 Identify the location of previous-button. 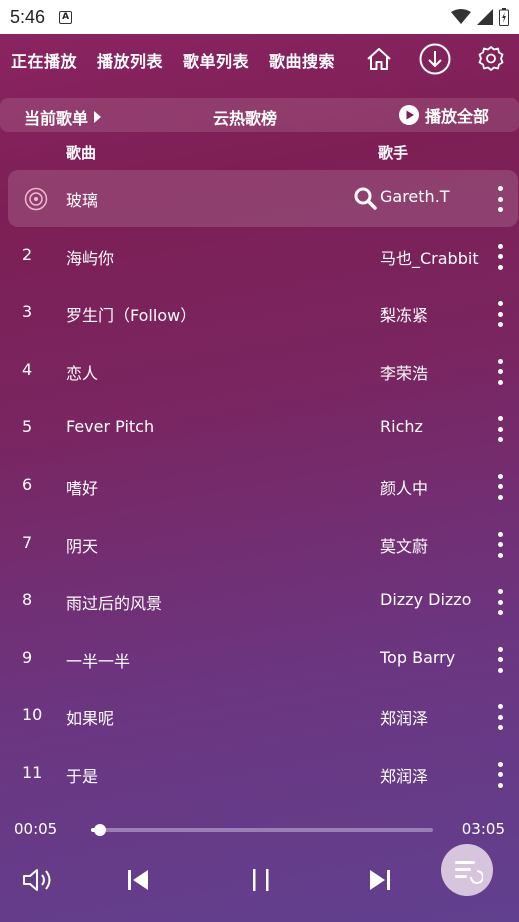
(138, 880).